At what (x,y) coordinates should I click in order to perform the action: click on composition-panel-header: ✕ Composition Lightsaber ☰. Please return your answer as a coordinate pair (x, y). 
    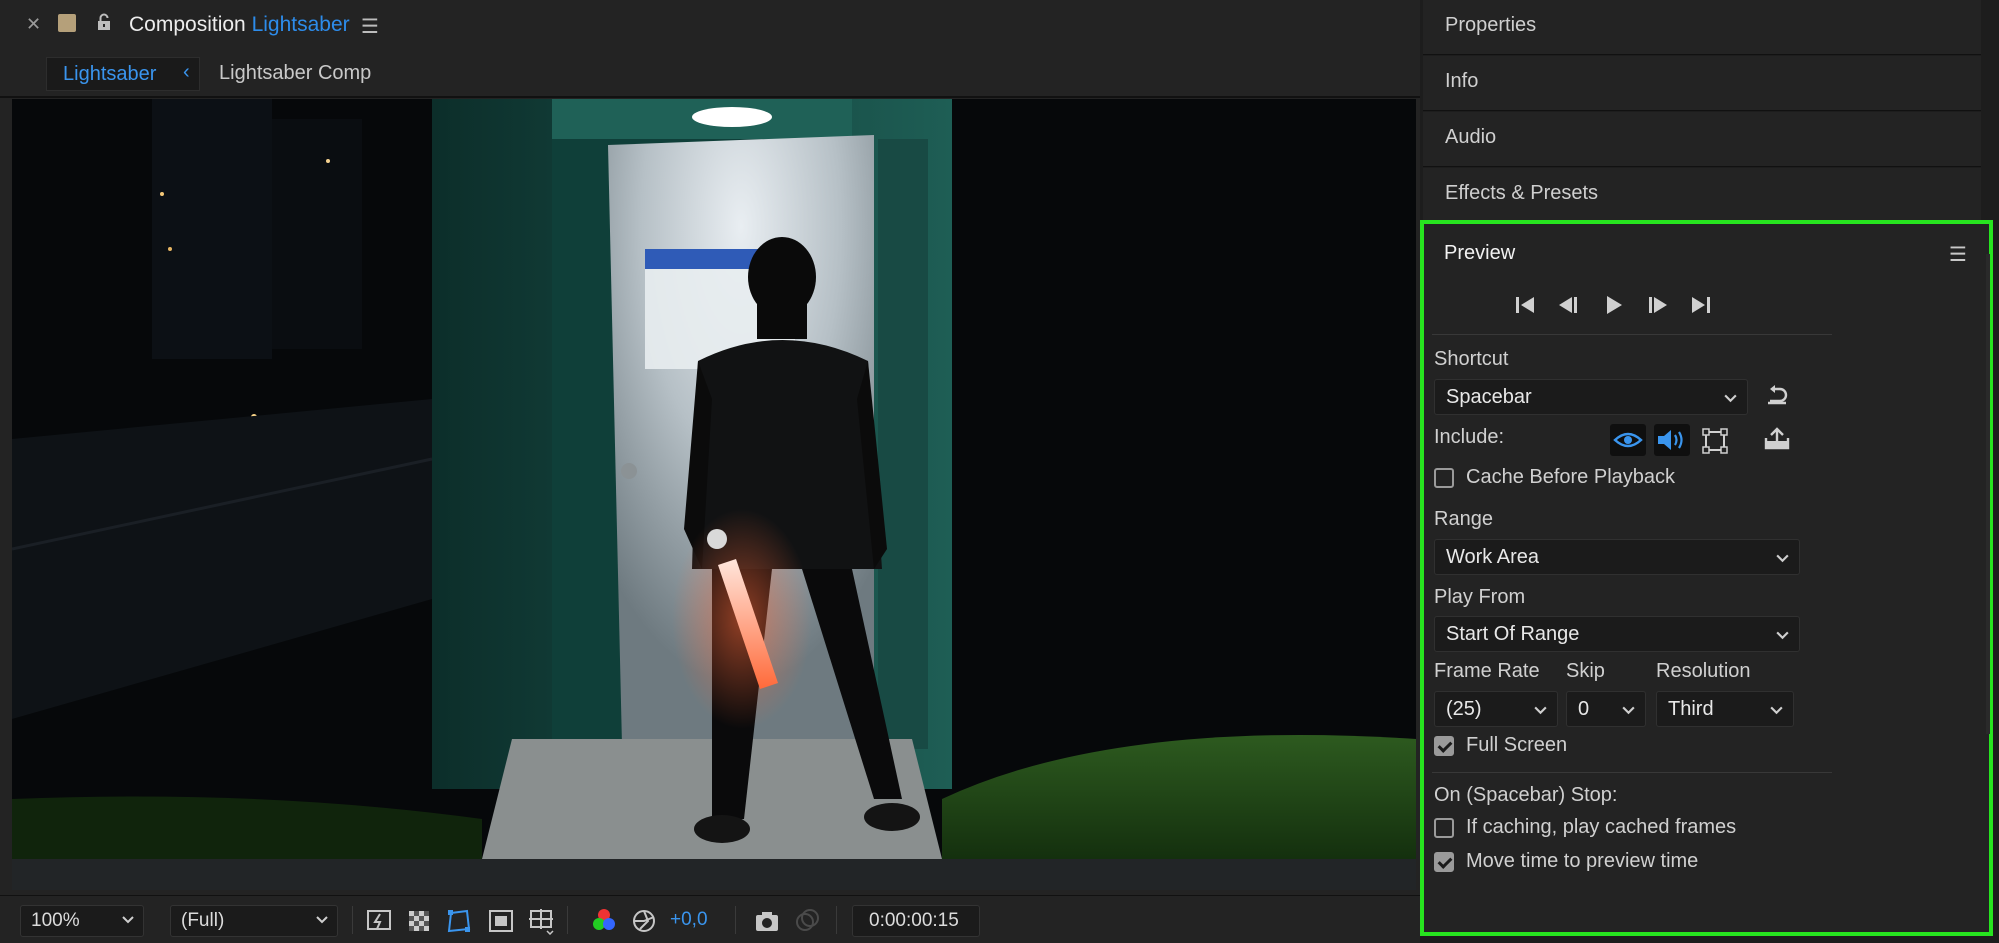
    Looking at the image, I should click on (710, 26).